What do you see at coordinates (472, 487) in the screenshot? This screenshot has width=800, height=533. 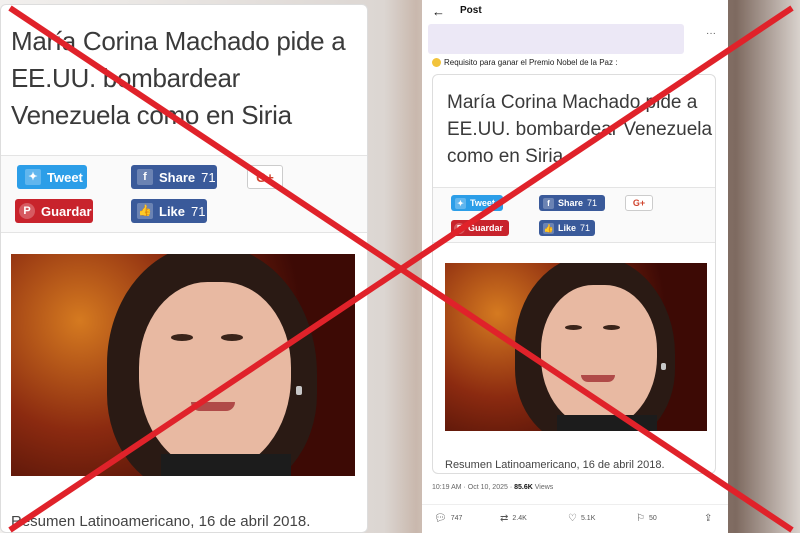 I see `post-timestamp: 10:19 AM · Oct 10, 2025 ·` at bounding box center [472, 487].